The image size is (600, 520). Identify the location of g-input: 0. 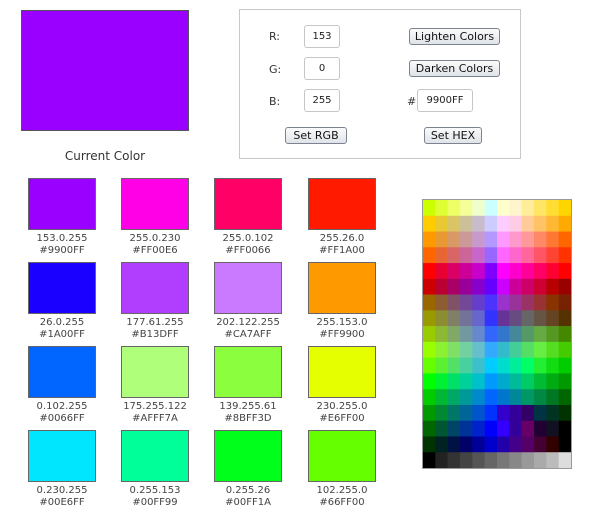
(322, 68).